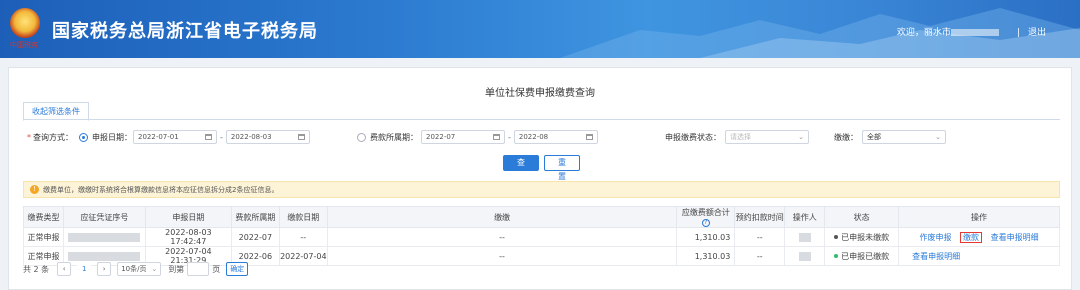 The height and width of the screenshot is (290, 1080). I want to click on declare-date-to: 2022-08-03, so click(267, 137).